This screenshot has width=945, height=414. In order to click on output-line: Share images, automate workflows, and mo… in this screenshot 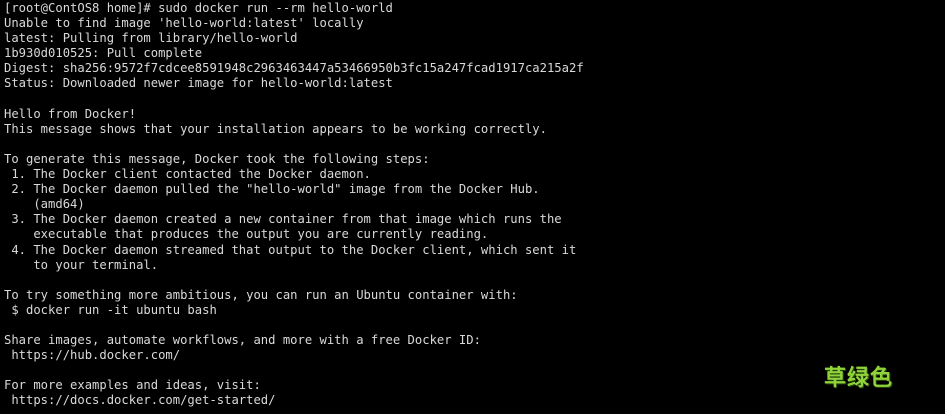, I will do `click(242, 340)`.